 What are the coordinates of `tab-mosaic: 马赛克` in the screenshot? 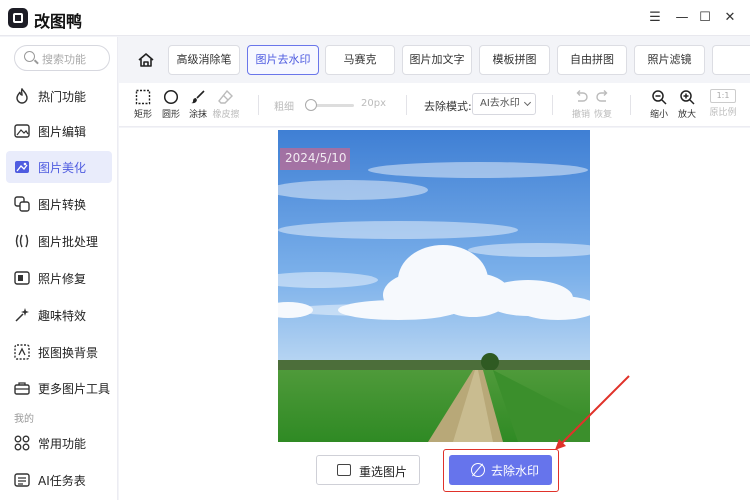 It's located at (360, 60).